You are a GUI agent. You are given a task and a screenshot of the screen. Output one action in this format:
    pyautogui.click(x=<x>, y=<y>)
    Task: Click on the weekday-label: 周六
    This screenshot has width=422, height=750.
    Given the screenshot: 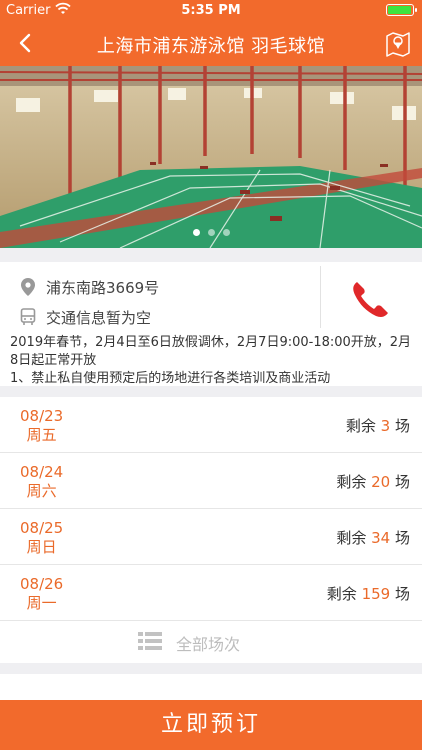 What is the action you would take?
    pyautogui.click(x=41, y=491)
    